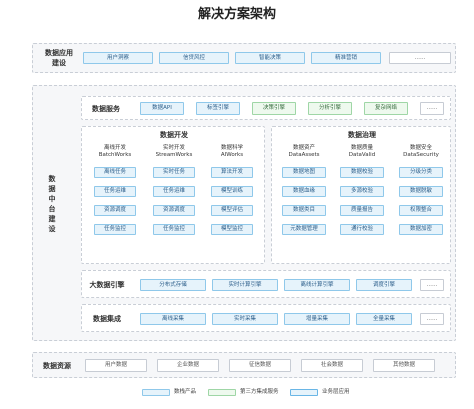 The image size is (474, 409). Describe the element at coordinates (115, 191) in the screenshot. I see `dev-batch-item-2: 任务运维` at that location.